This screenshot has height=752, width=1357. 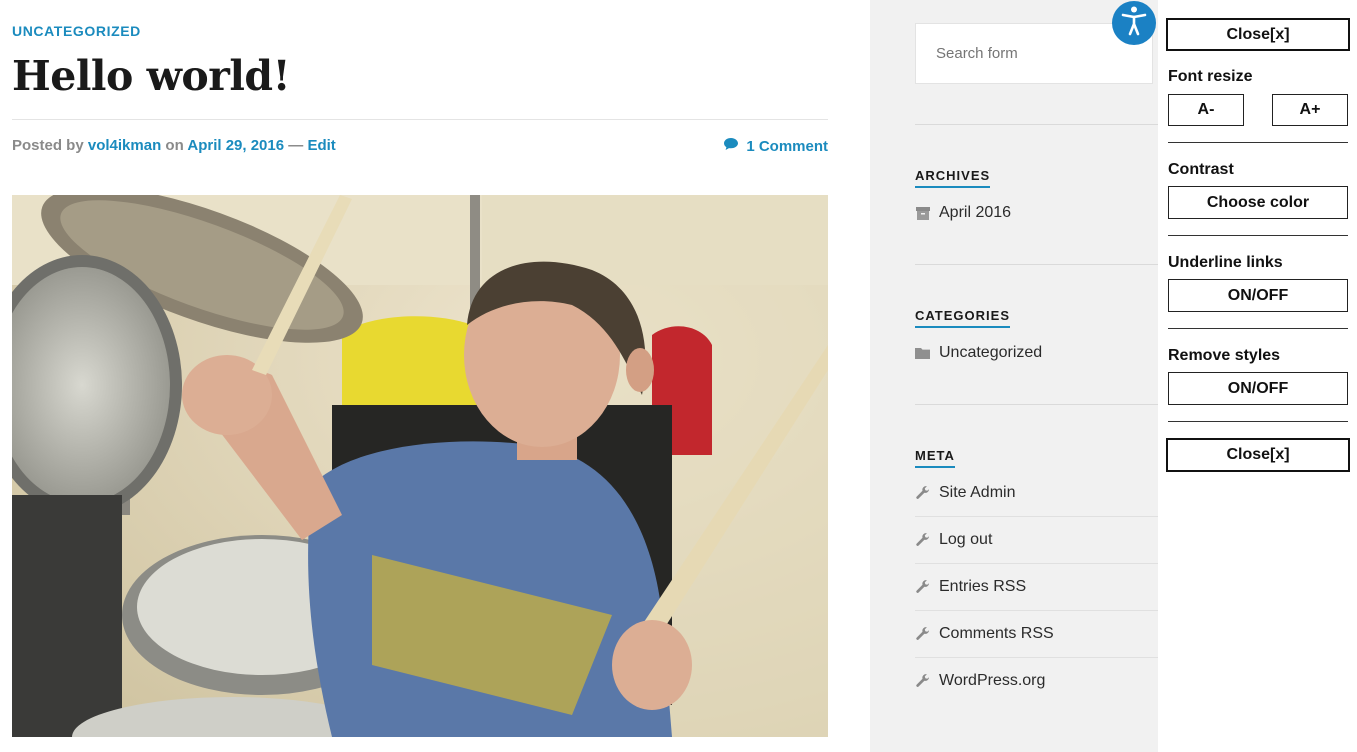 I want to click on category-link: UNCATEGORIZED, so click(x=76, y=31).